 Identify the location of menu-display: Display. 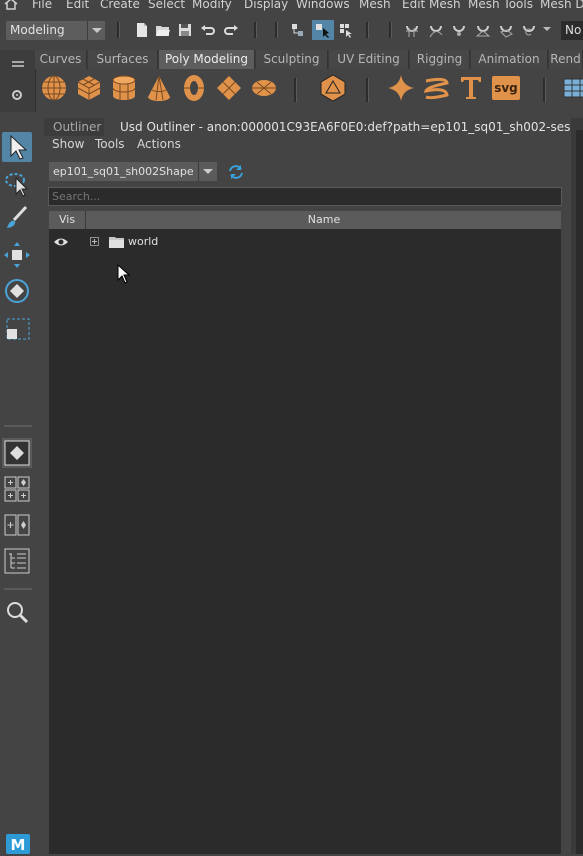
(266, 5).